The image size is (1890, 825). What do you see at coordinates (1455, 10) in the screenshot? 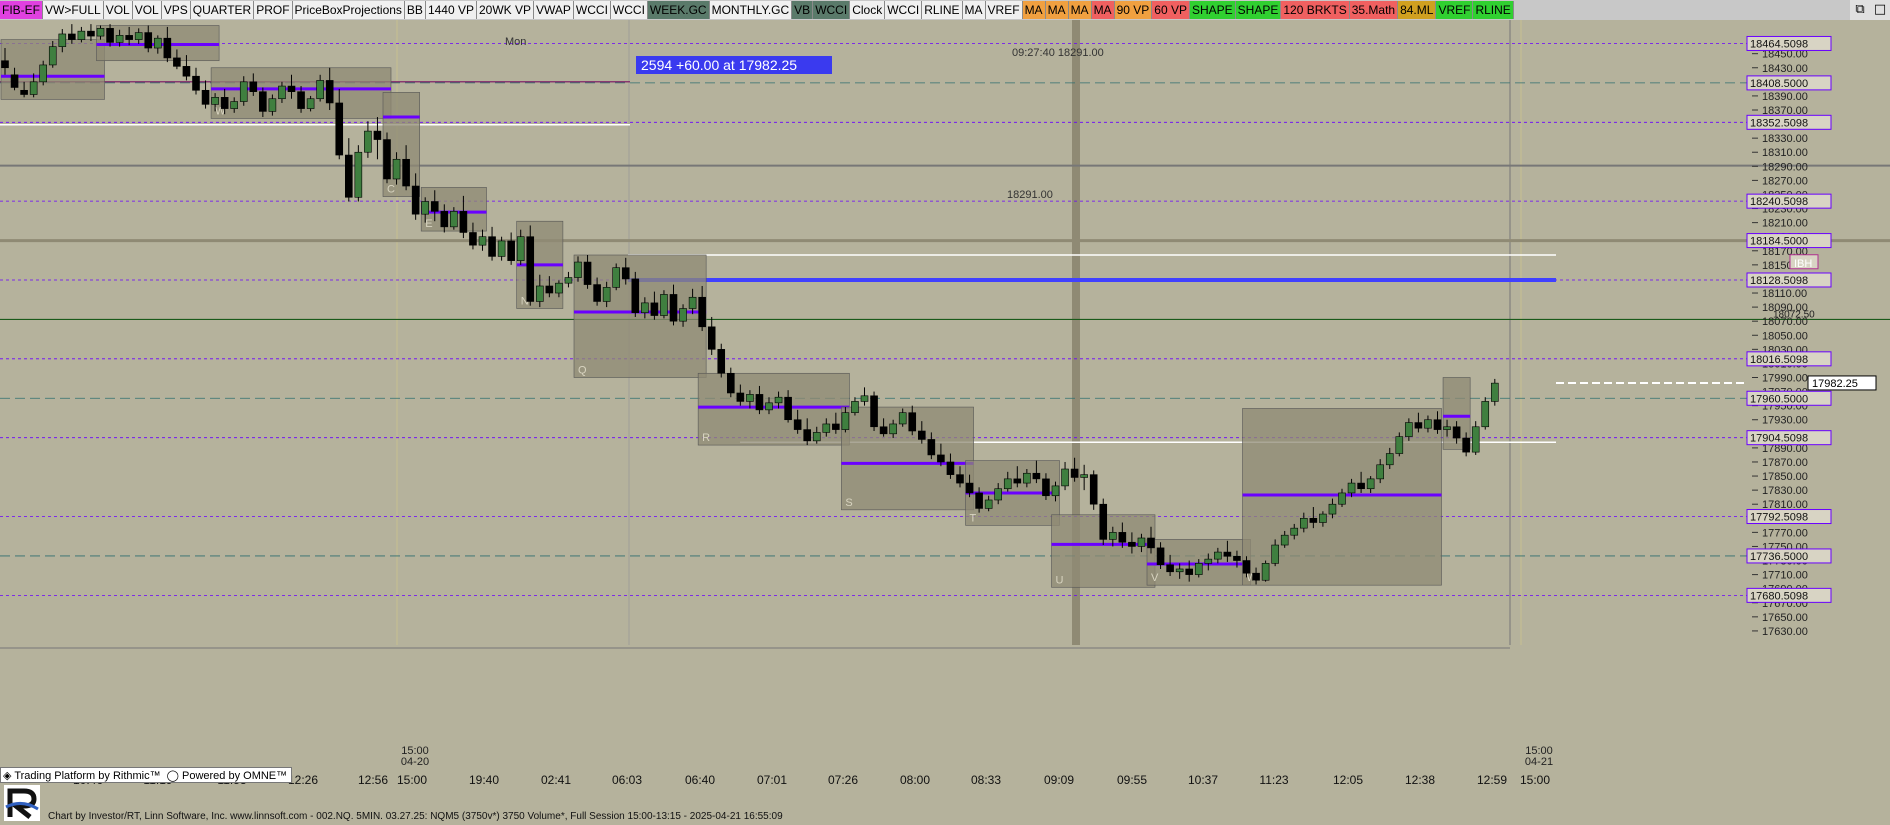
I see `toolbar-button-vref: VREF` at bounding box center [1455, 10].